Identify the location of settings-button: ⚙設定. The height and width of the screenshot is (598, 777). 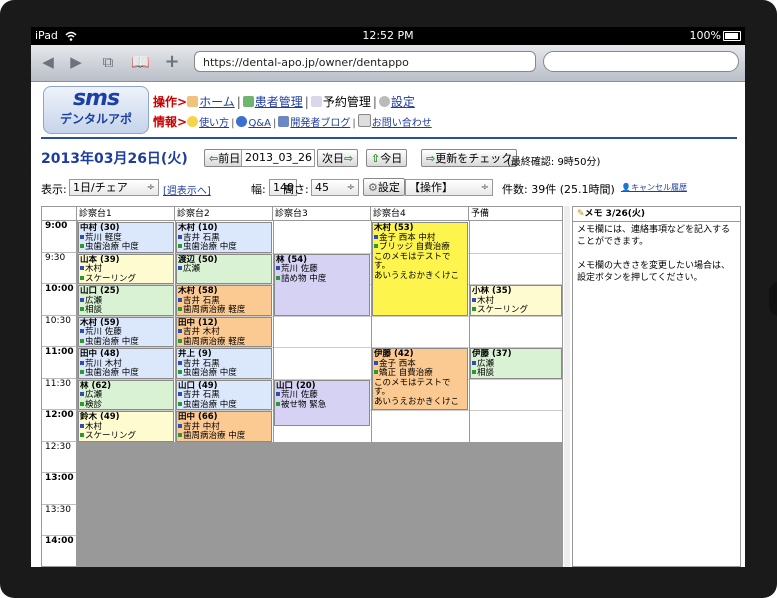
(384, 187).